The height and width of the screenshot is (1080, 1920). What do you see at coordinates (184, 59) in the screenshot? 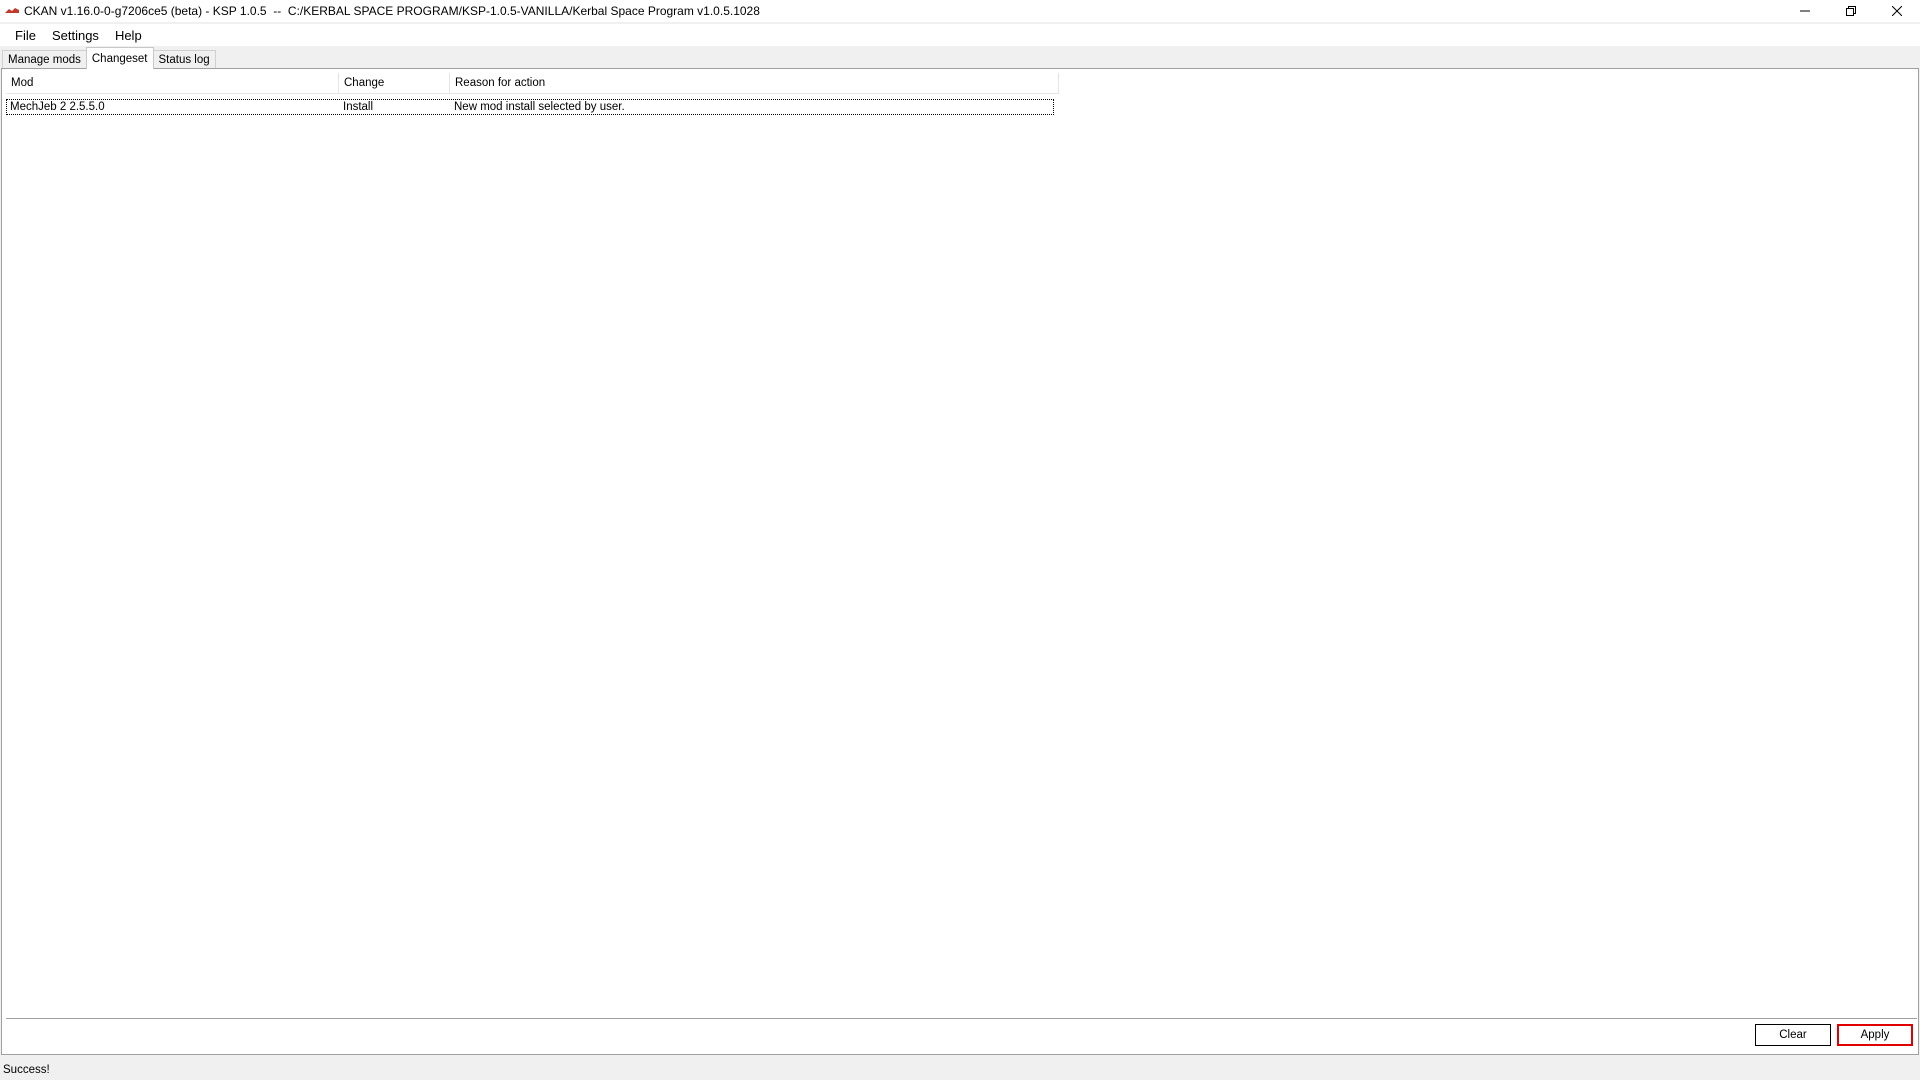
I see `tab-status-log: Status log` at bounding box center [184, 59].